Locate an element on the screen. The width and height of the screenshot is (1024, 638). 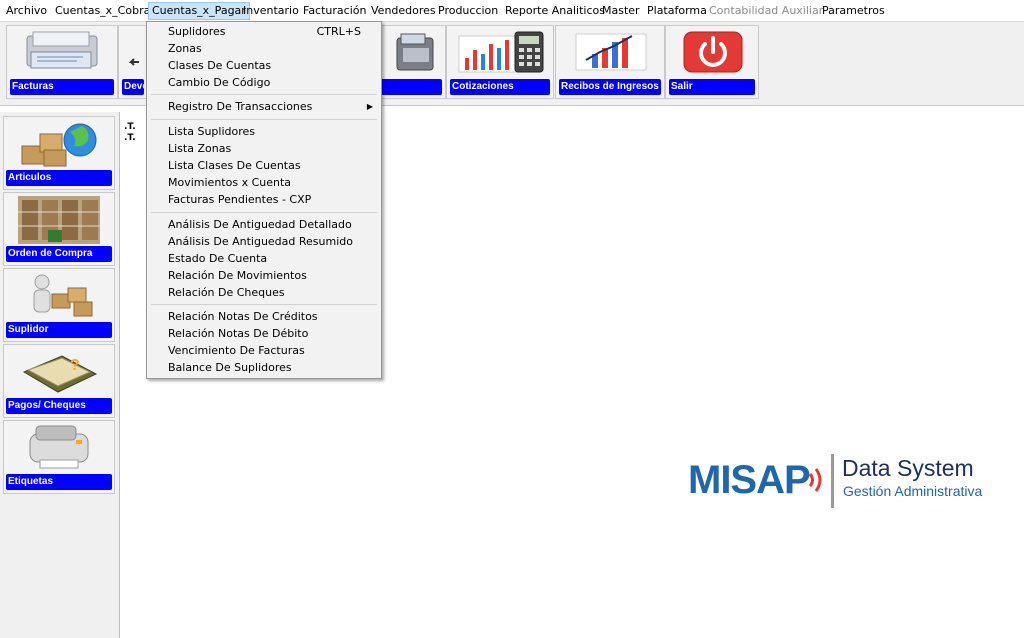
menu-item-zonas: Zonas is located at coordinates (264, 48).